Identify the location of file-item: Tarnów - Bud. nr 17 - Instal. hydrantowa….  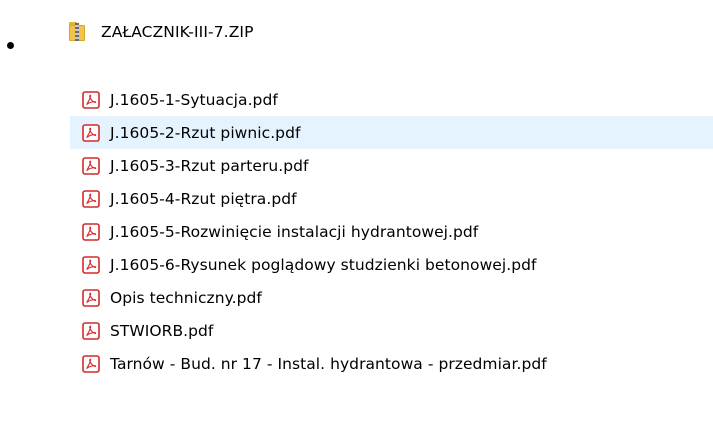
(391, 363).